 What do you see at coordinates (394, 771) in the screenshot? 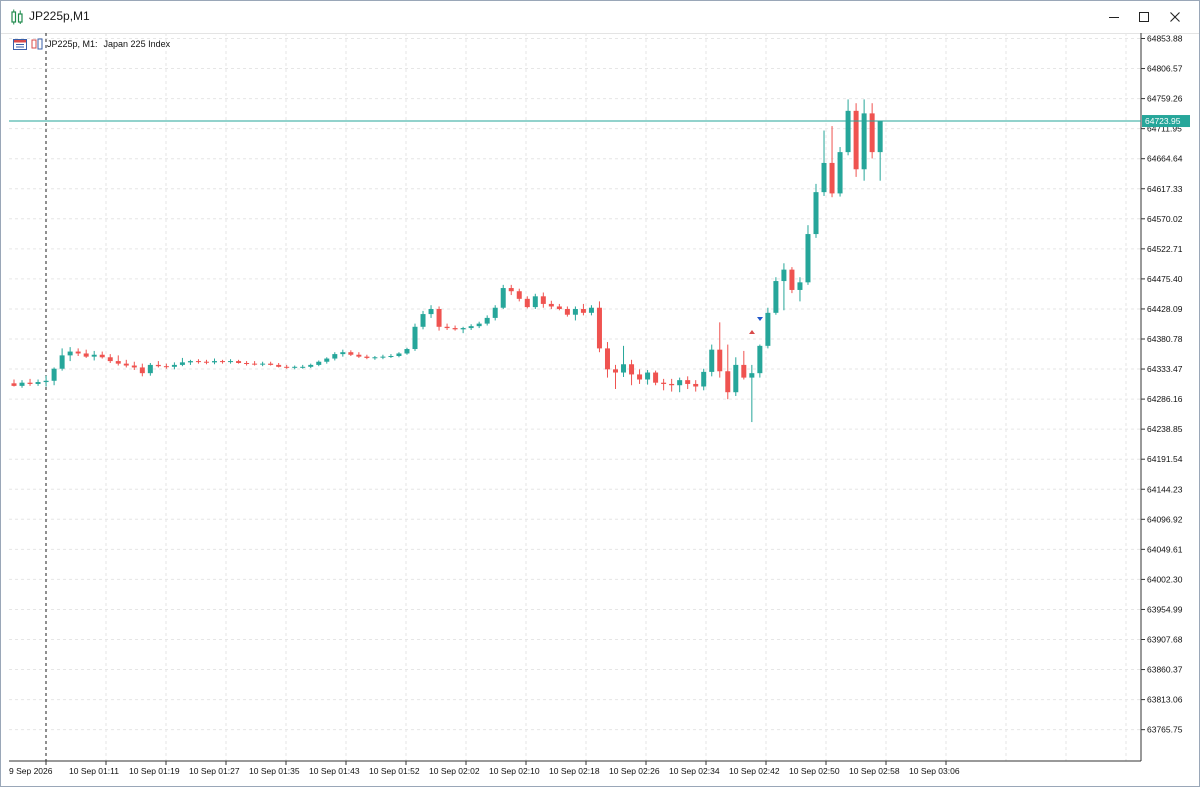
I see `time-axis-label: 10 Sep 01:52` at bounding box center [394, 771].